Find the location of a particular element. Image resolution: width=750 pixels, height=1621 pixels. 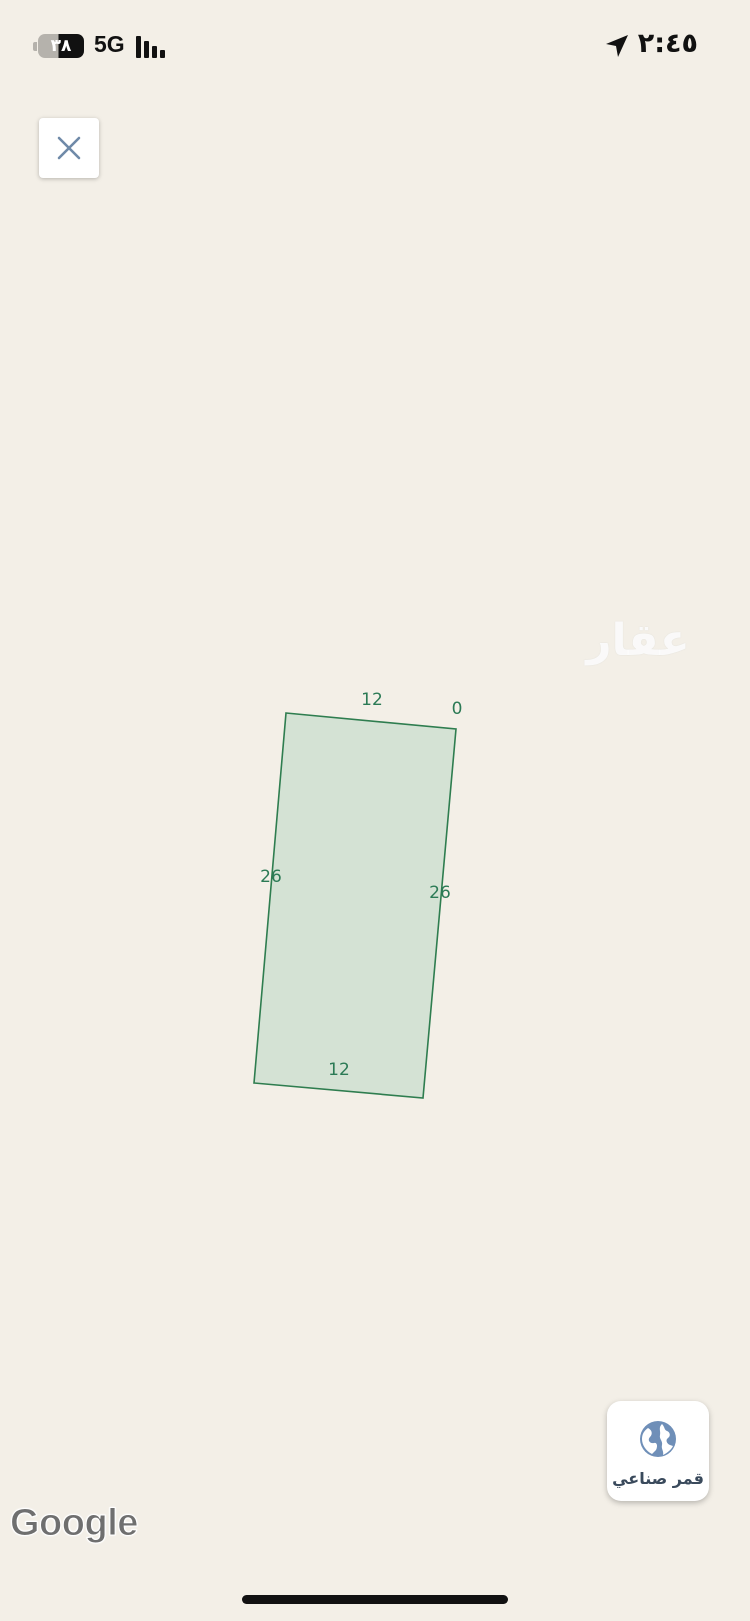

parcel-bottom-length: 12 is located at coordinates (339, 1070).